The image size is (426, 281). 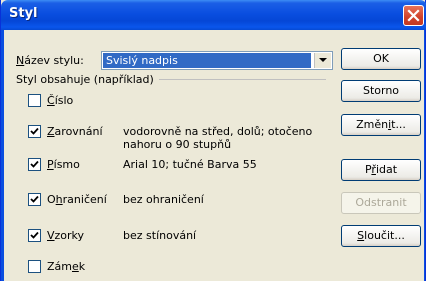 I want to click on group-divider, so click(x=242, y=79).